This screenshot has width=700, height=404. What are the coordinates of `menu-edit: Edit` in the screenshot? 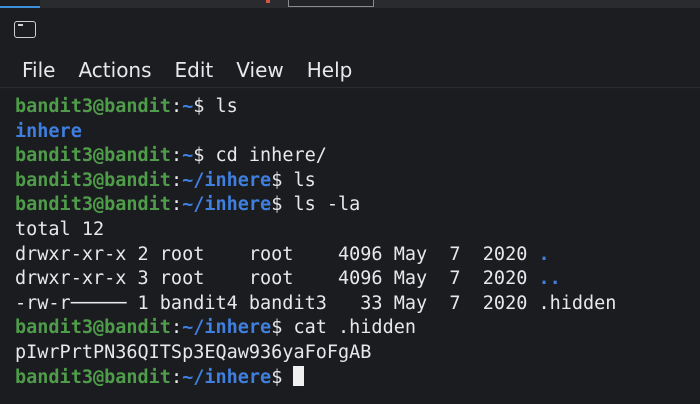 It's located at (194, 70).